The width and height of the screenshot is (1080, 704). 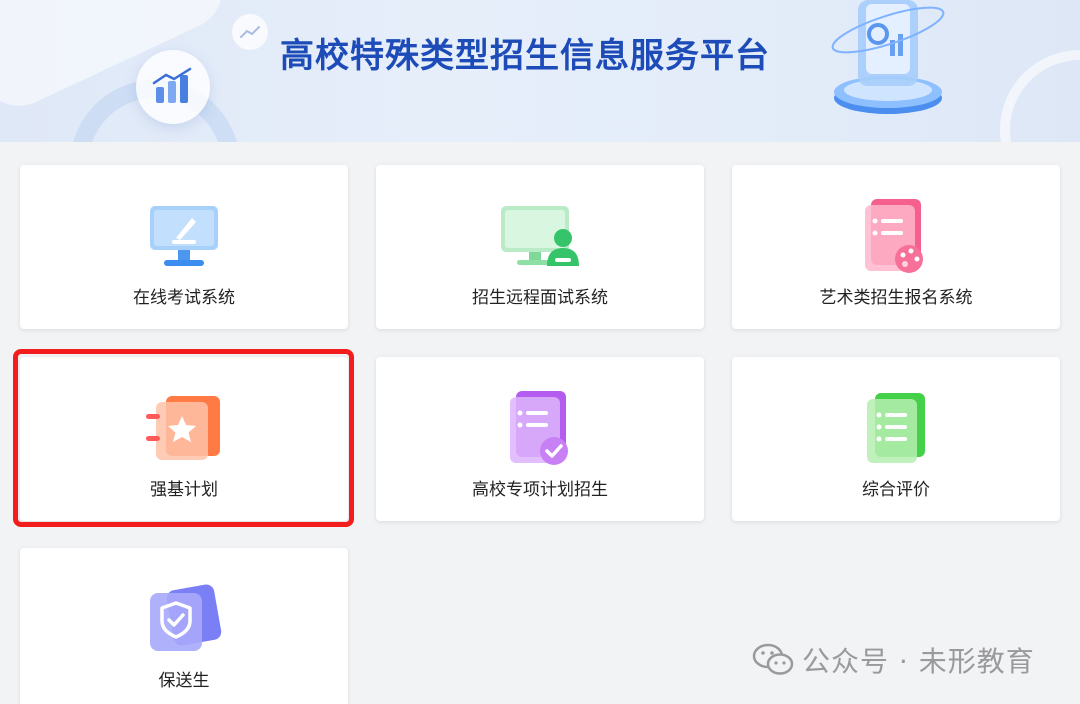 I want to click on card-label: 在线考试系统, so click(x=184, y=298).